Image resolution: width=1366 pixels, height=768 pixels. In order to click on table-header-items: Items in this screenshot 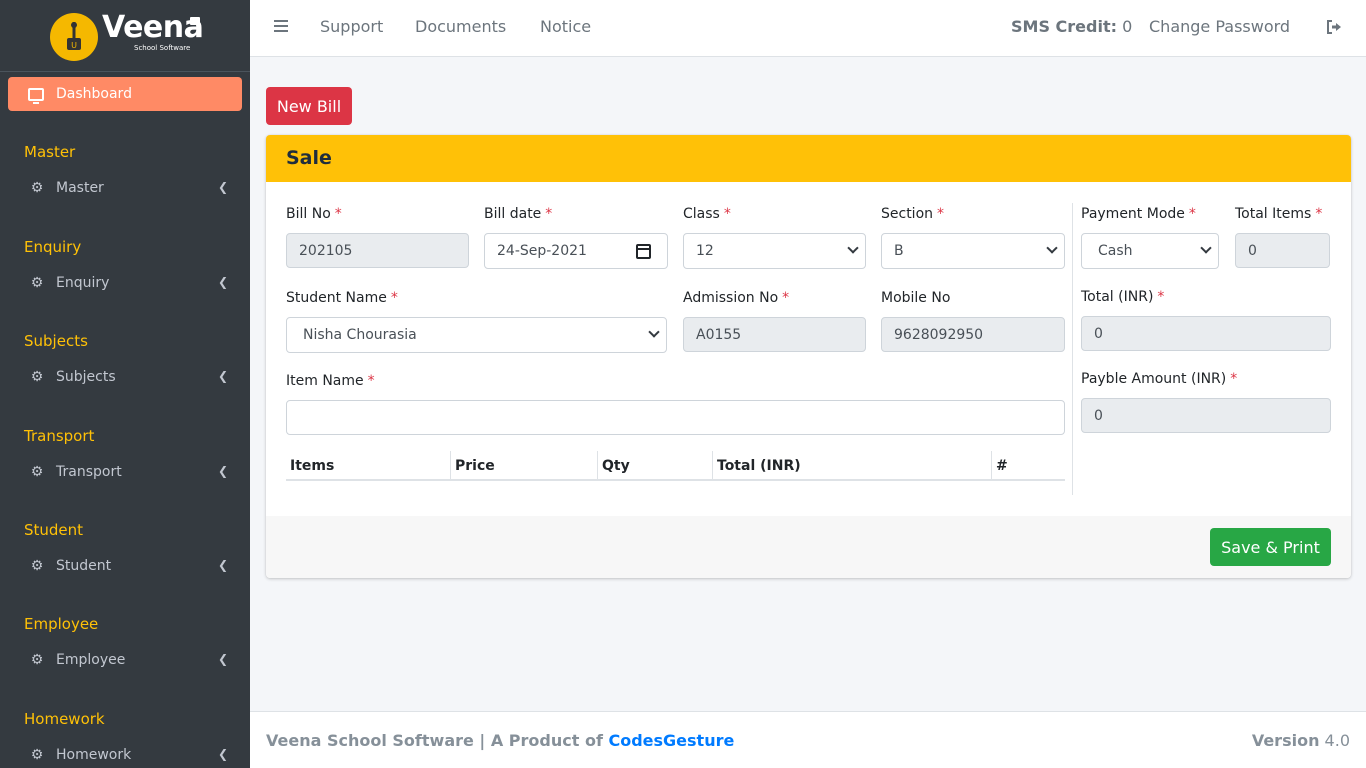, I will do `click(368, 466)`.